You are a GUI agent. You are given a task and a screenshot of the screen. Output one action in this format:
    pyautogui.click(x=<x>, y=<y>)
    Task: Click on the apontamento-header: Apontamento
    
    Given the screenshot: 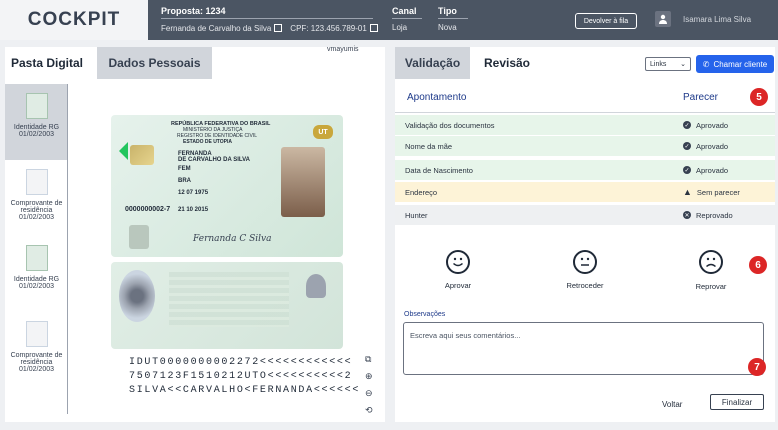 What is the action you would take?
    pyautogui.click(x=437, y=97)
    